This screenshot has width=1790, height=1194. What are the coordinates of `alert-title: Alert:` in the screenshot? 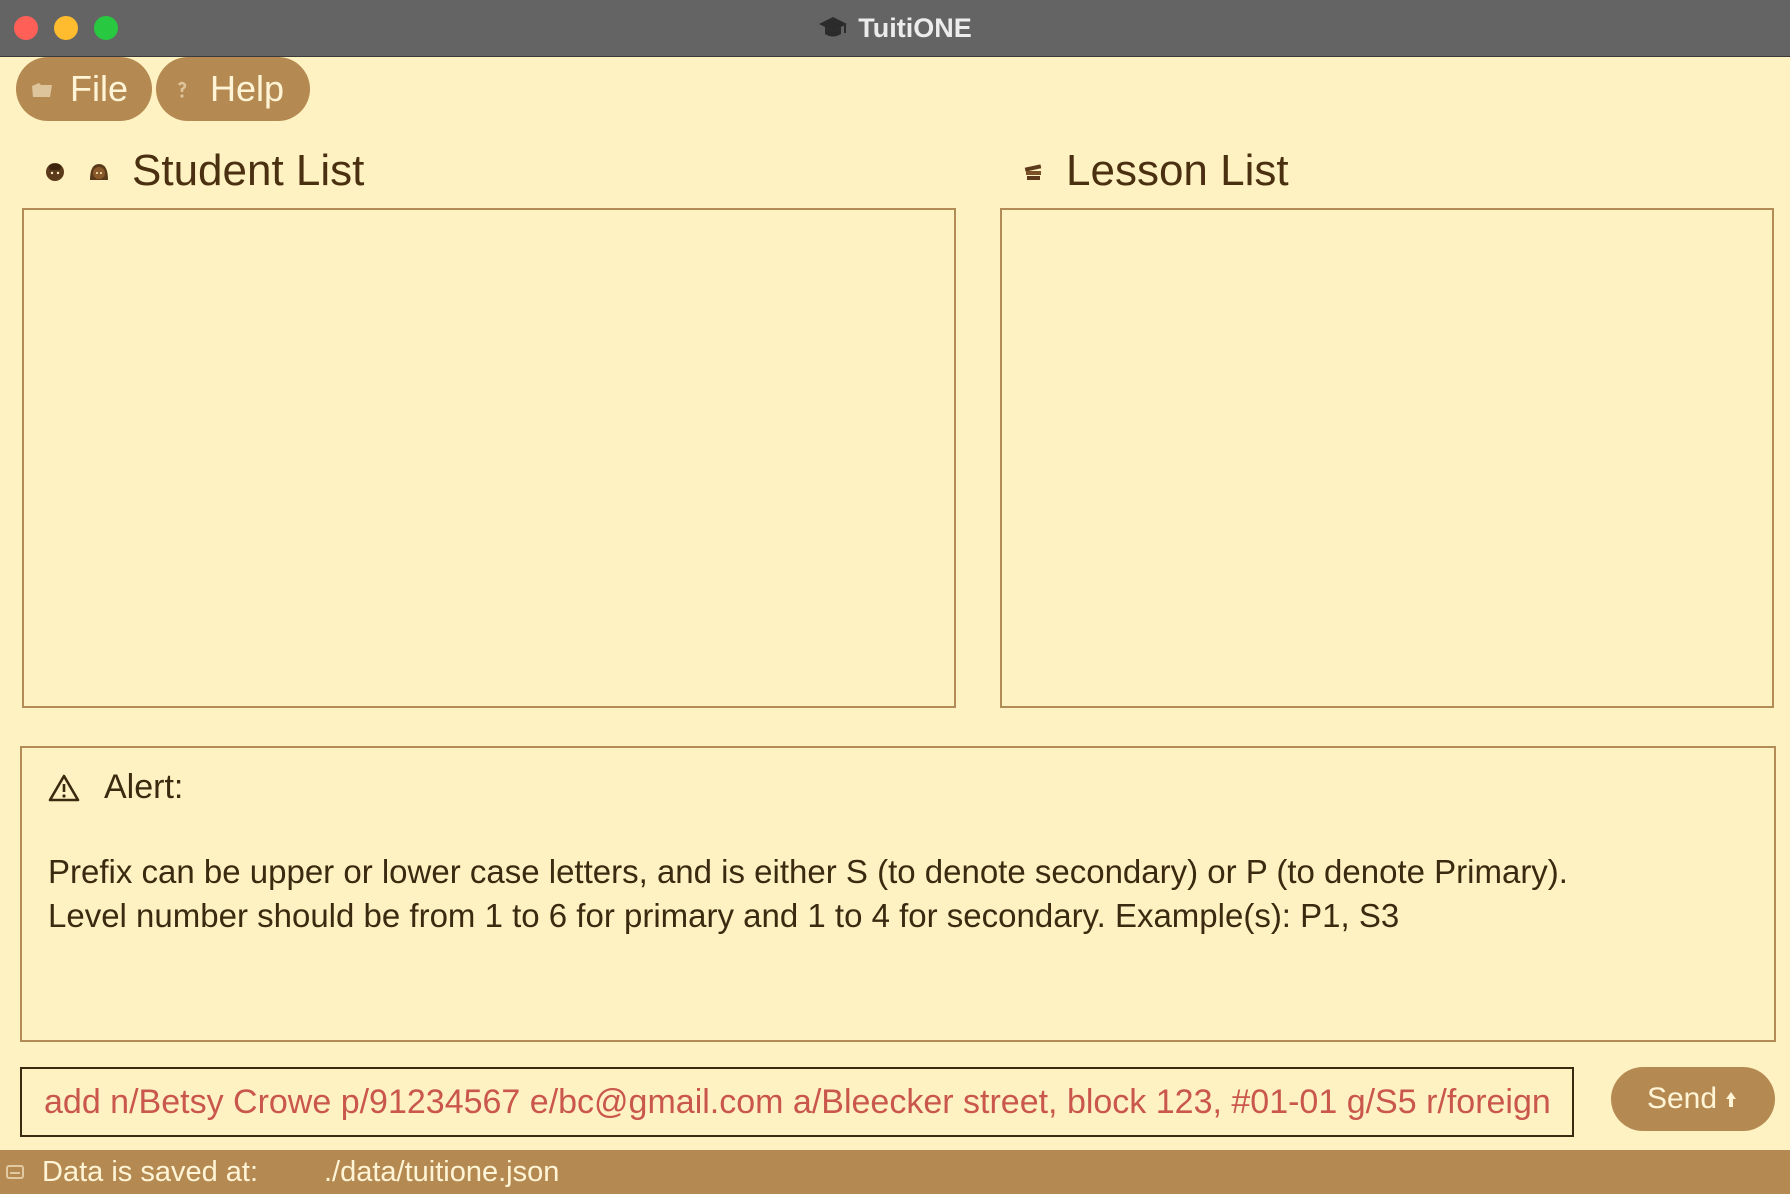 It's located at (144, 787).